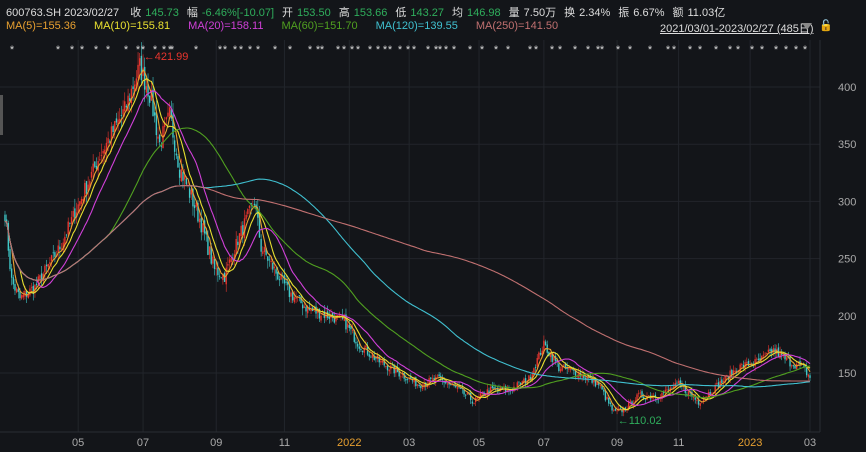 The image size is (866, 452). What do you see at coordinates (847, 145) in the screenshot?
I see `y-tick-label: 350` at bounding box center [847, 145].